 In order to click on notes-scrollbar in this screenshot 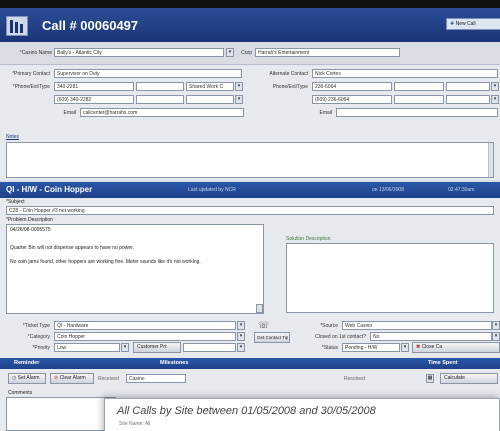, I will do `click(490, 160)`.